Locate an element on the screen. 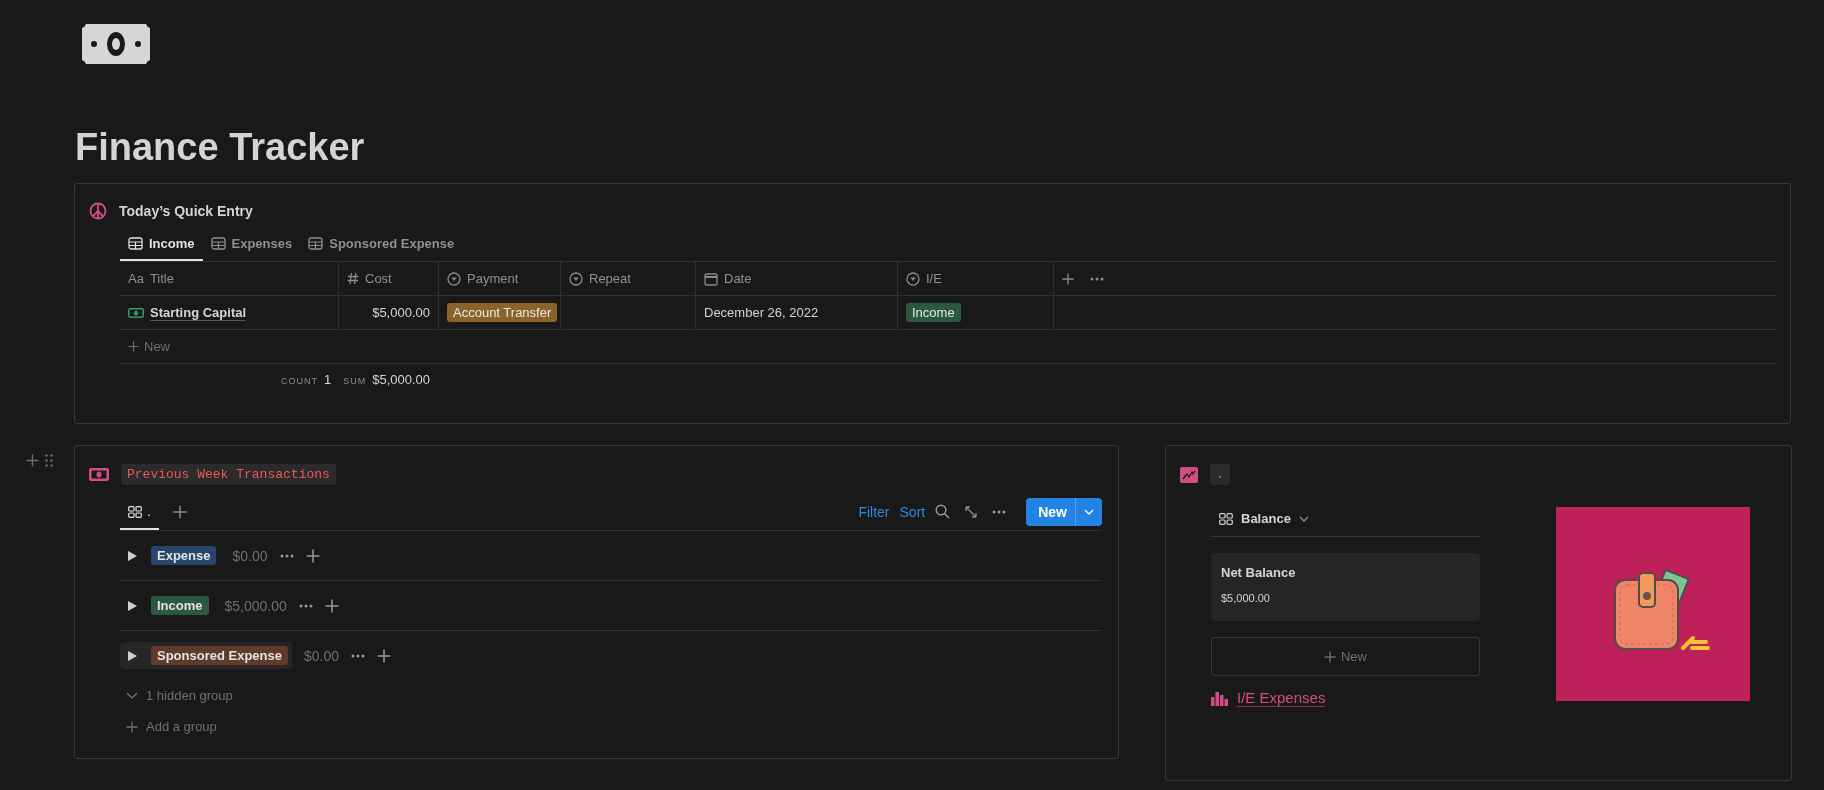 The height and width of the screenshot is (790, 1824). chart-trend-icon is located at coordinates (1189, 474).